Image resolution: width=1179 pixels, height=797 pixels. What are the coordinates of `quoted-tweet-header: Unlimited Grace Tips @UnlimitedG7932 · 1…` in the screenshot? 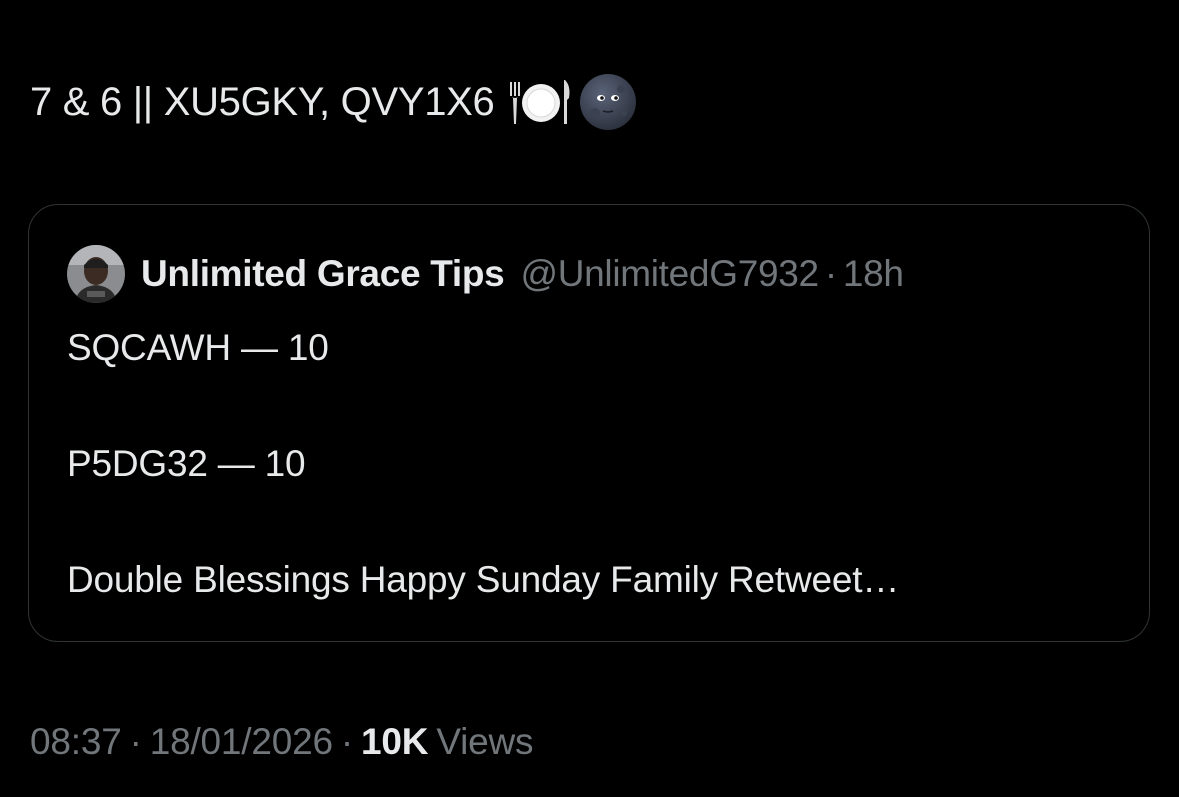 It's located at (485, 274).